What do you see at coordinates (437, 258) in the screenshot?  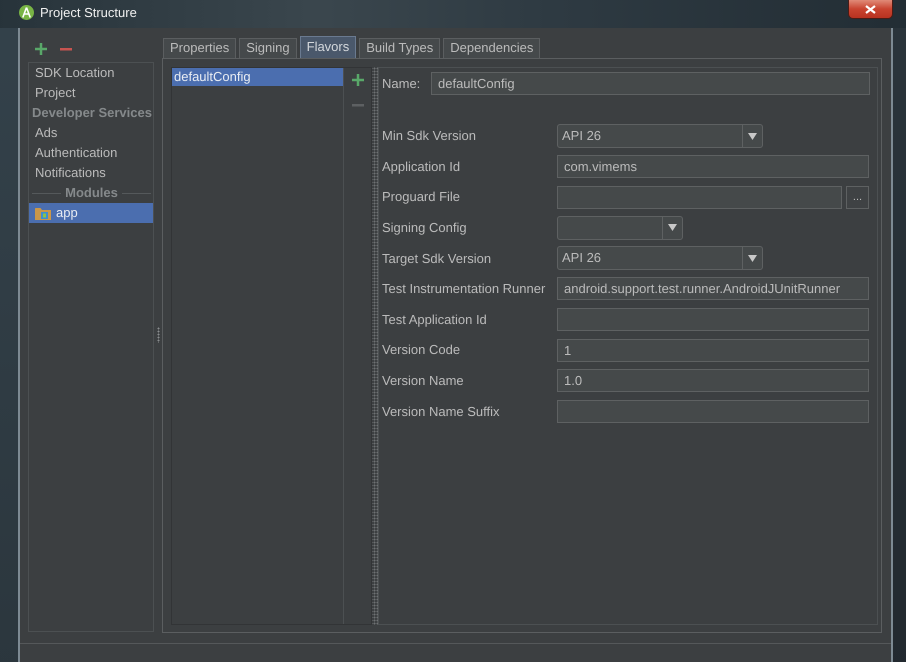 I see `field-label: Target Sdk Version` at bounding box center [437, 258].